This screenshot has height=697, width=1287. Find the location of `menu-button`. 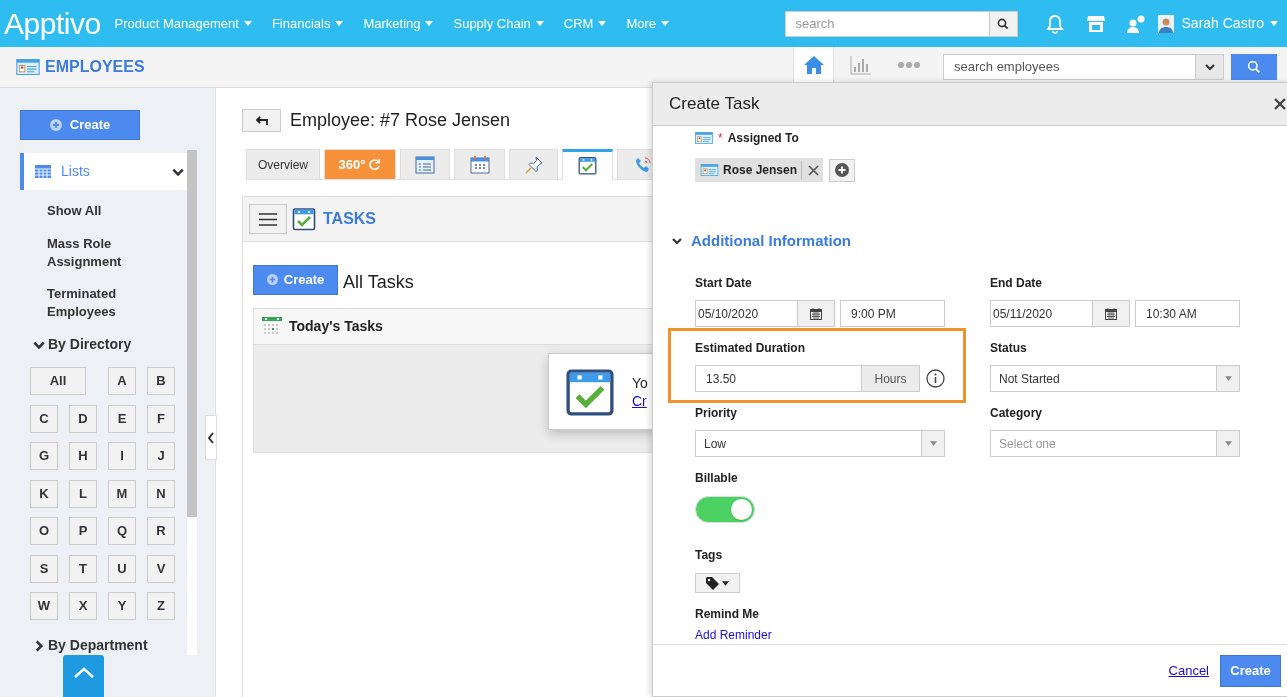

menu-button is located at coordinates (268, 219).